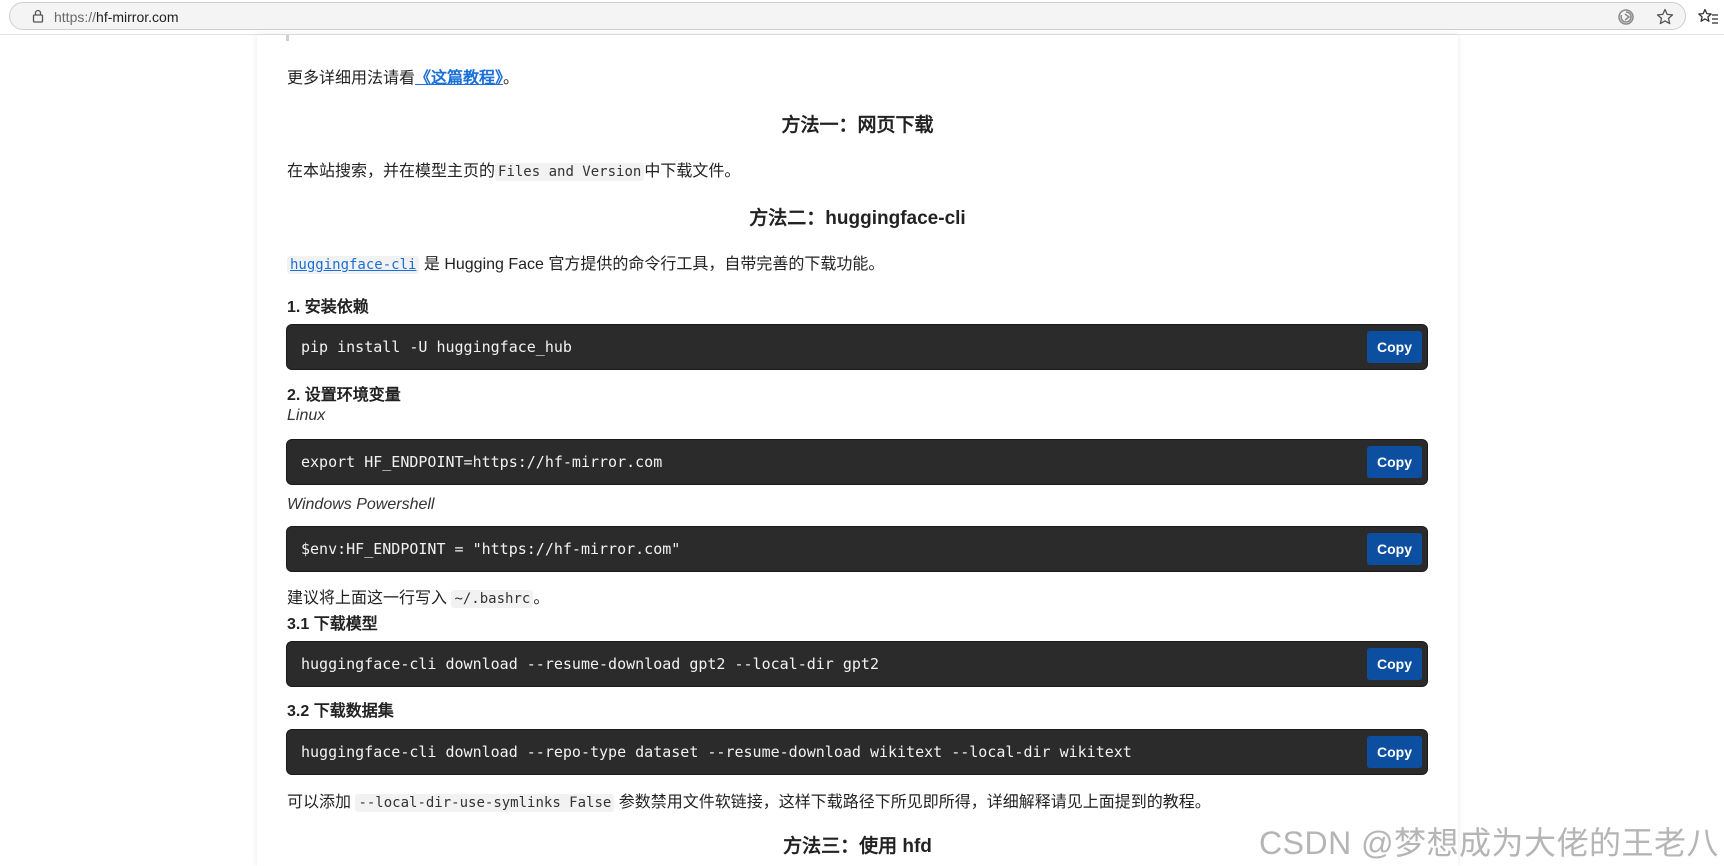 The image size is (1724, 866). What do you see at coordinates (541, 598) in the screenshot?
I see `bashrc-text-after: 。` at bounding box center [541, 598].